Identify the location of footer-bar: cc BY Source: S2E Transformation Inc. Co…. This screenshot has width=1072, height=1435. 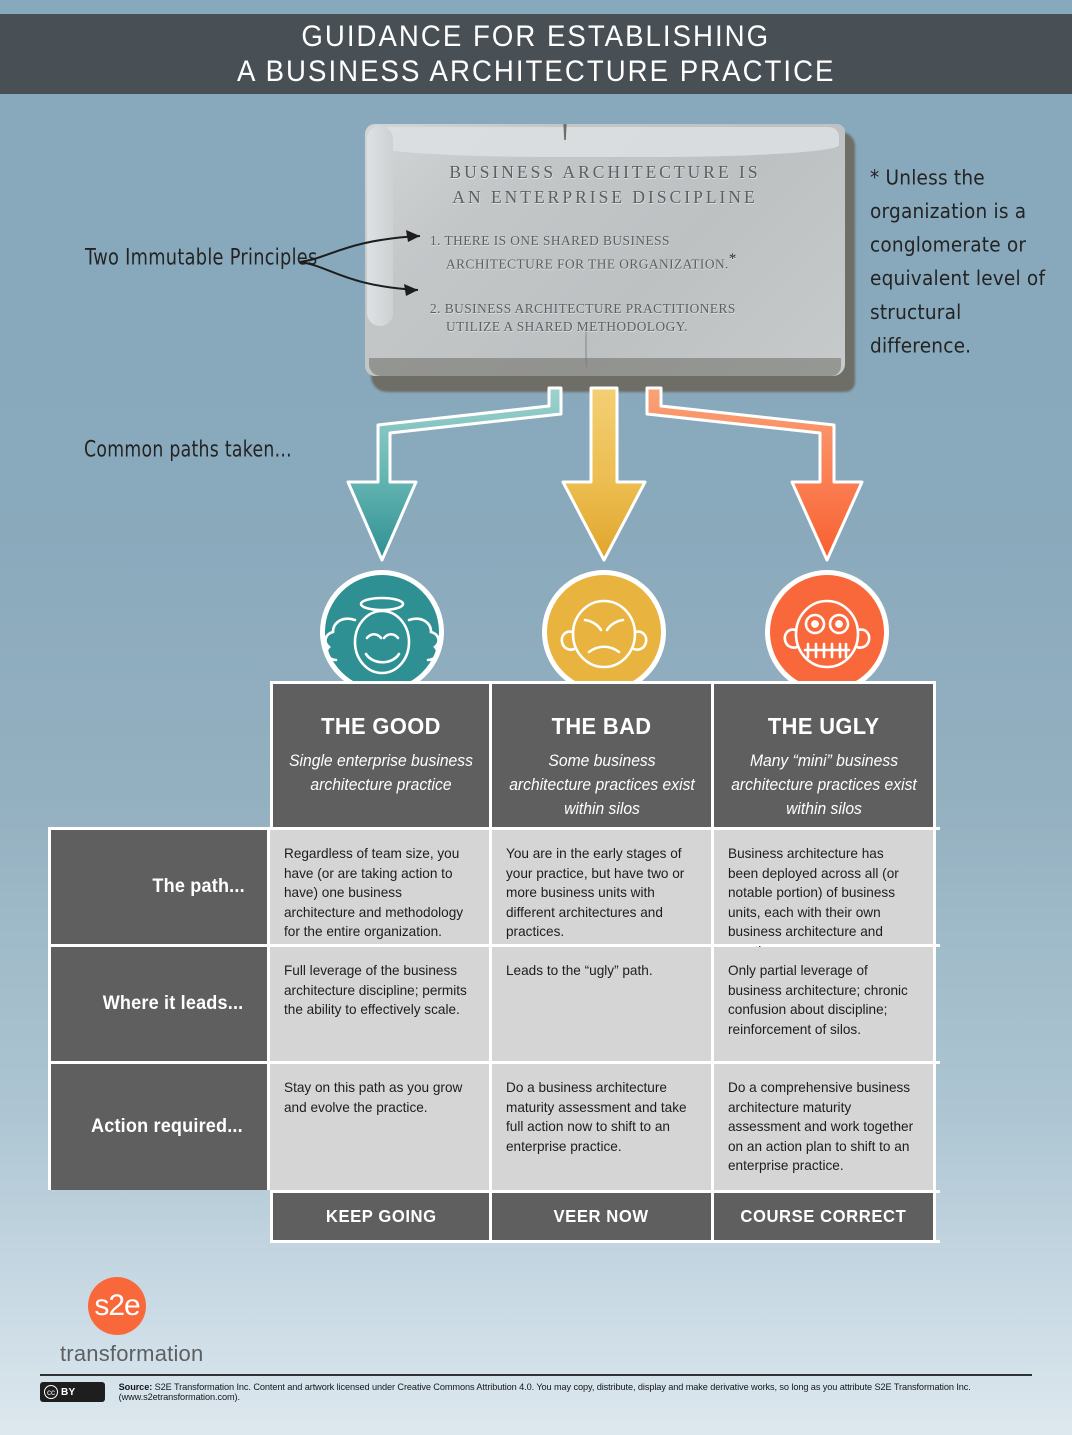
(556, 1392).